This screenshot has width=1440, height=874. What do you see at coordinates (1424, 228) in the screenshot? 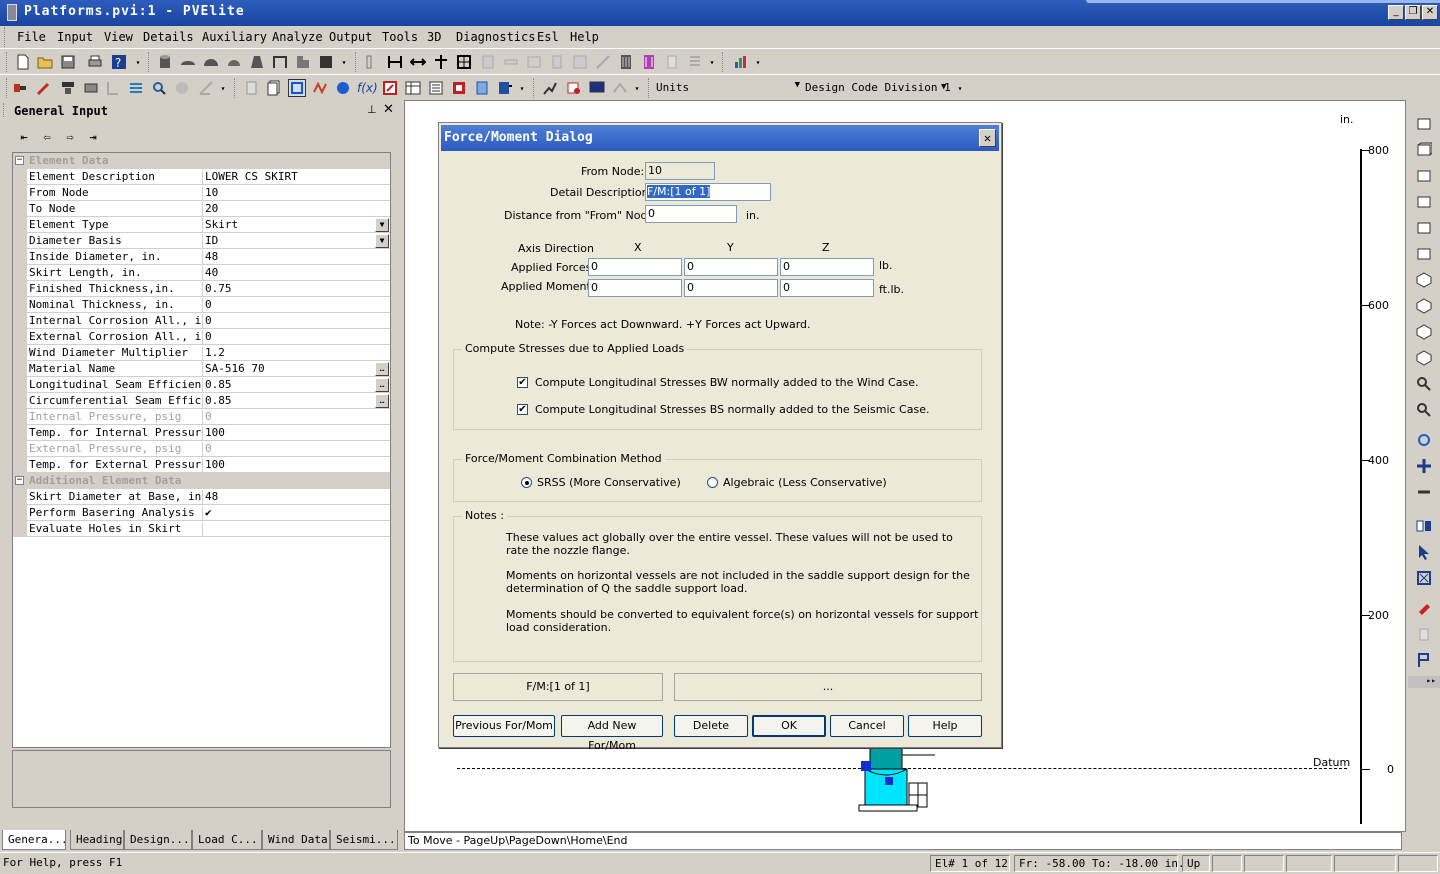
I see `view-top-icon` at bounding box center [1424, 228].